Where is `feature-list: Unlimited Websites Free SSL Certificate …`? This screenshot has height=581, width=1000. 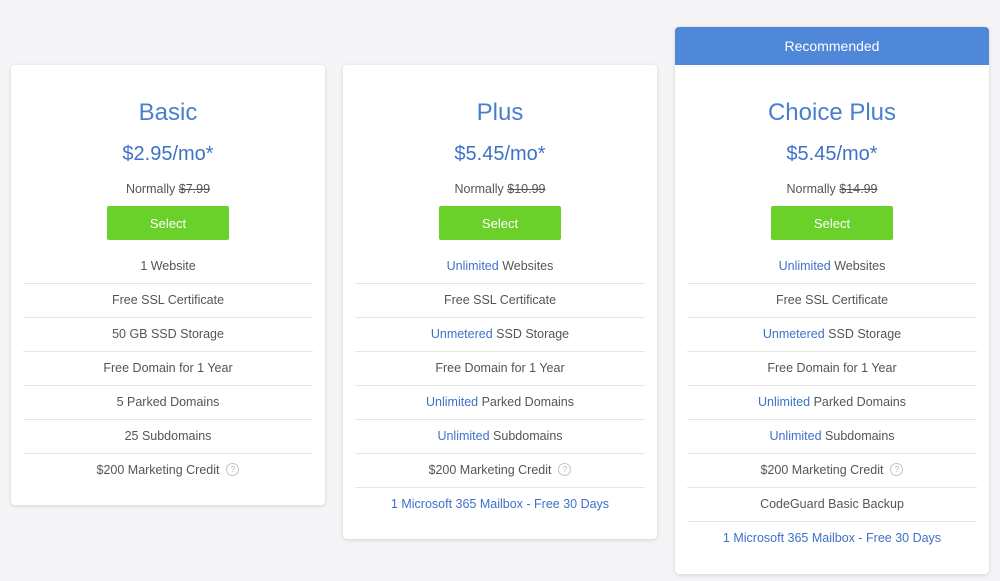
feature-list: Unlimited Websites Free SSL Certificate … is located at coordinates (500, 385).